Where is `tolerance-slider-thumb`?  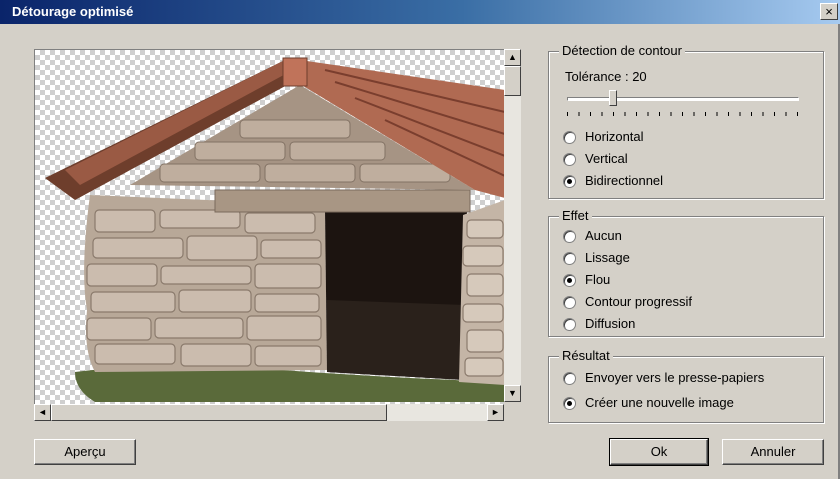
tolerance-slider-thumb is located at coordinates (613, 98).